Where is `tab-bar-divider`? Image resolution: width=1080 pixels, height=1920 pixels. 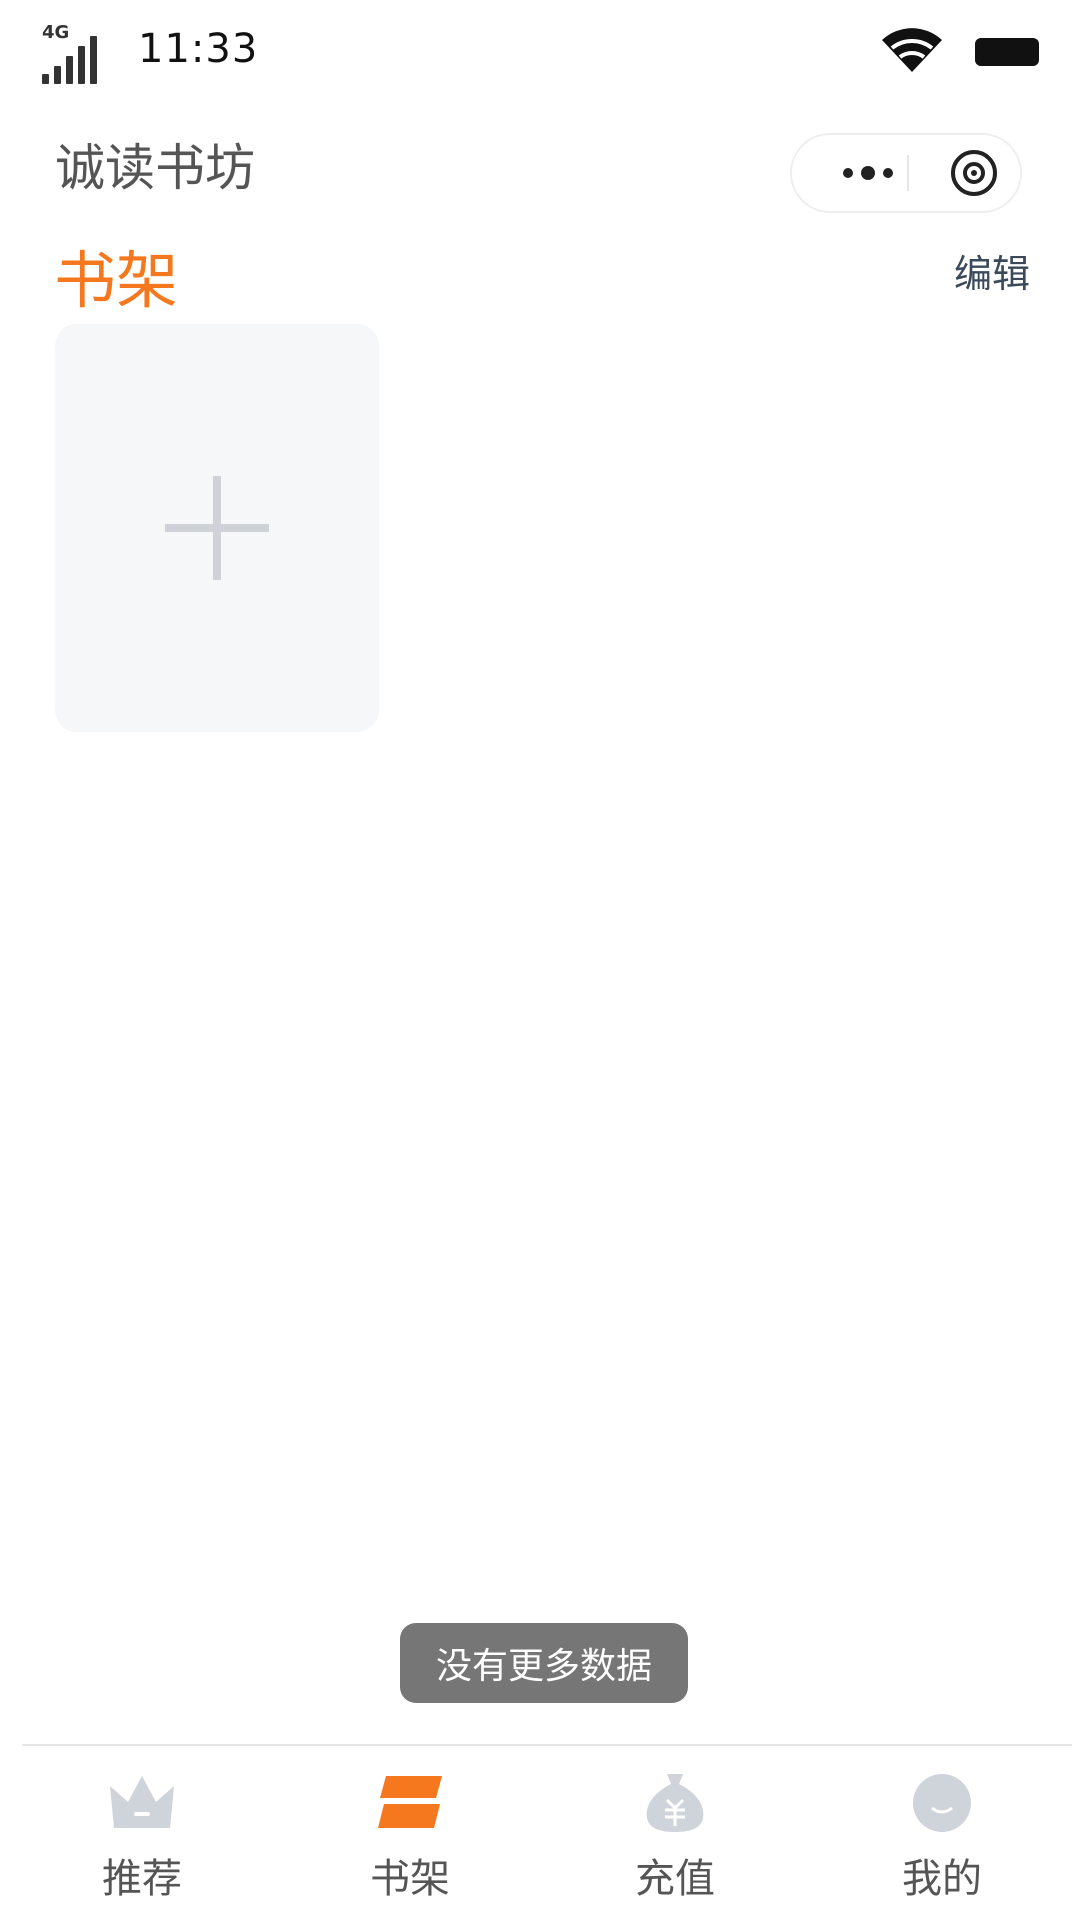
tab-bar-divider is located at coordinates (547, 1745).